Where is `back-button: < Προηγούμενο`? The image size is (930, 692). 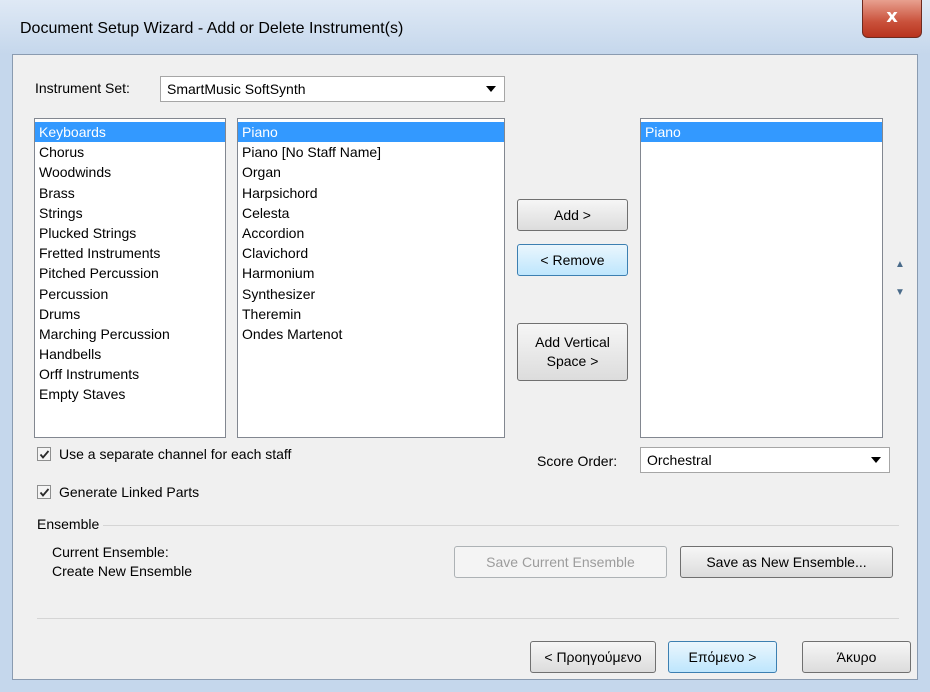 back-button: < Προηγούμενο is located at coordinates (593, 657).